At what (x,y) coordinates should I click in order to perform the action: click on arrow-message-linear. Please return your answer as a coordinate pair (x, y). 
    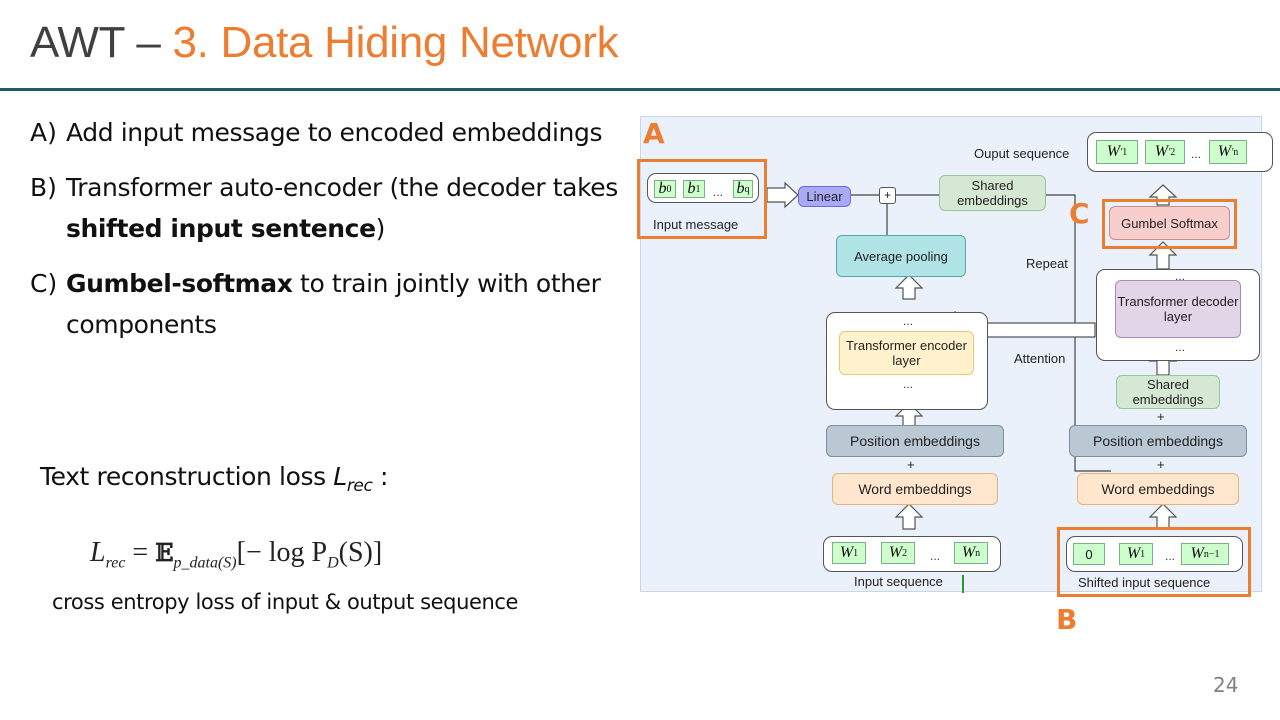
    Looking at the image, I should click on (782, 195).